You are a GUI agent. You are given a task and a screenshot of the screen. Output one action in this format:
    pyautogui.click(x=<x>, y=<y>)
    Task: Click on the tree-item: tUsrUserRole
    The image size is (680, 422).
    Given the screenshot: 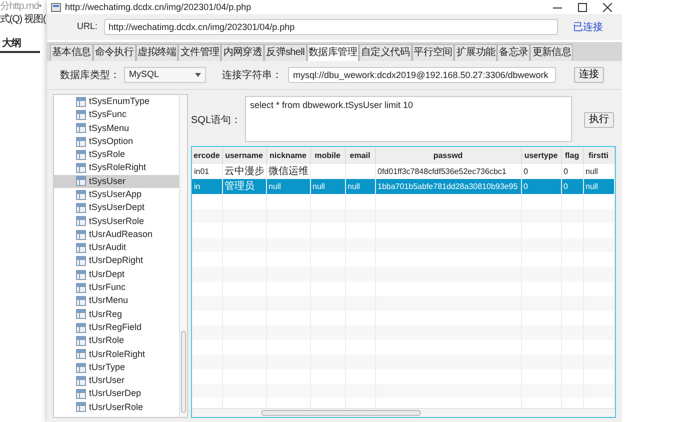 What is the action you would take?
    pyautogui.click(x=116, y=407)
    